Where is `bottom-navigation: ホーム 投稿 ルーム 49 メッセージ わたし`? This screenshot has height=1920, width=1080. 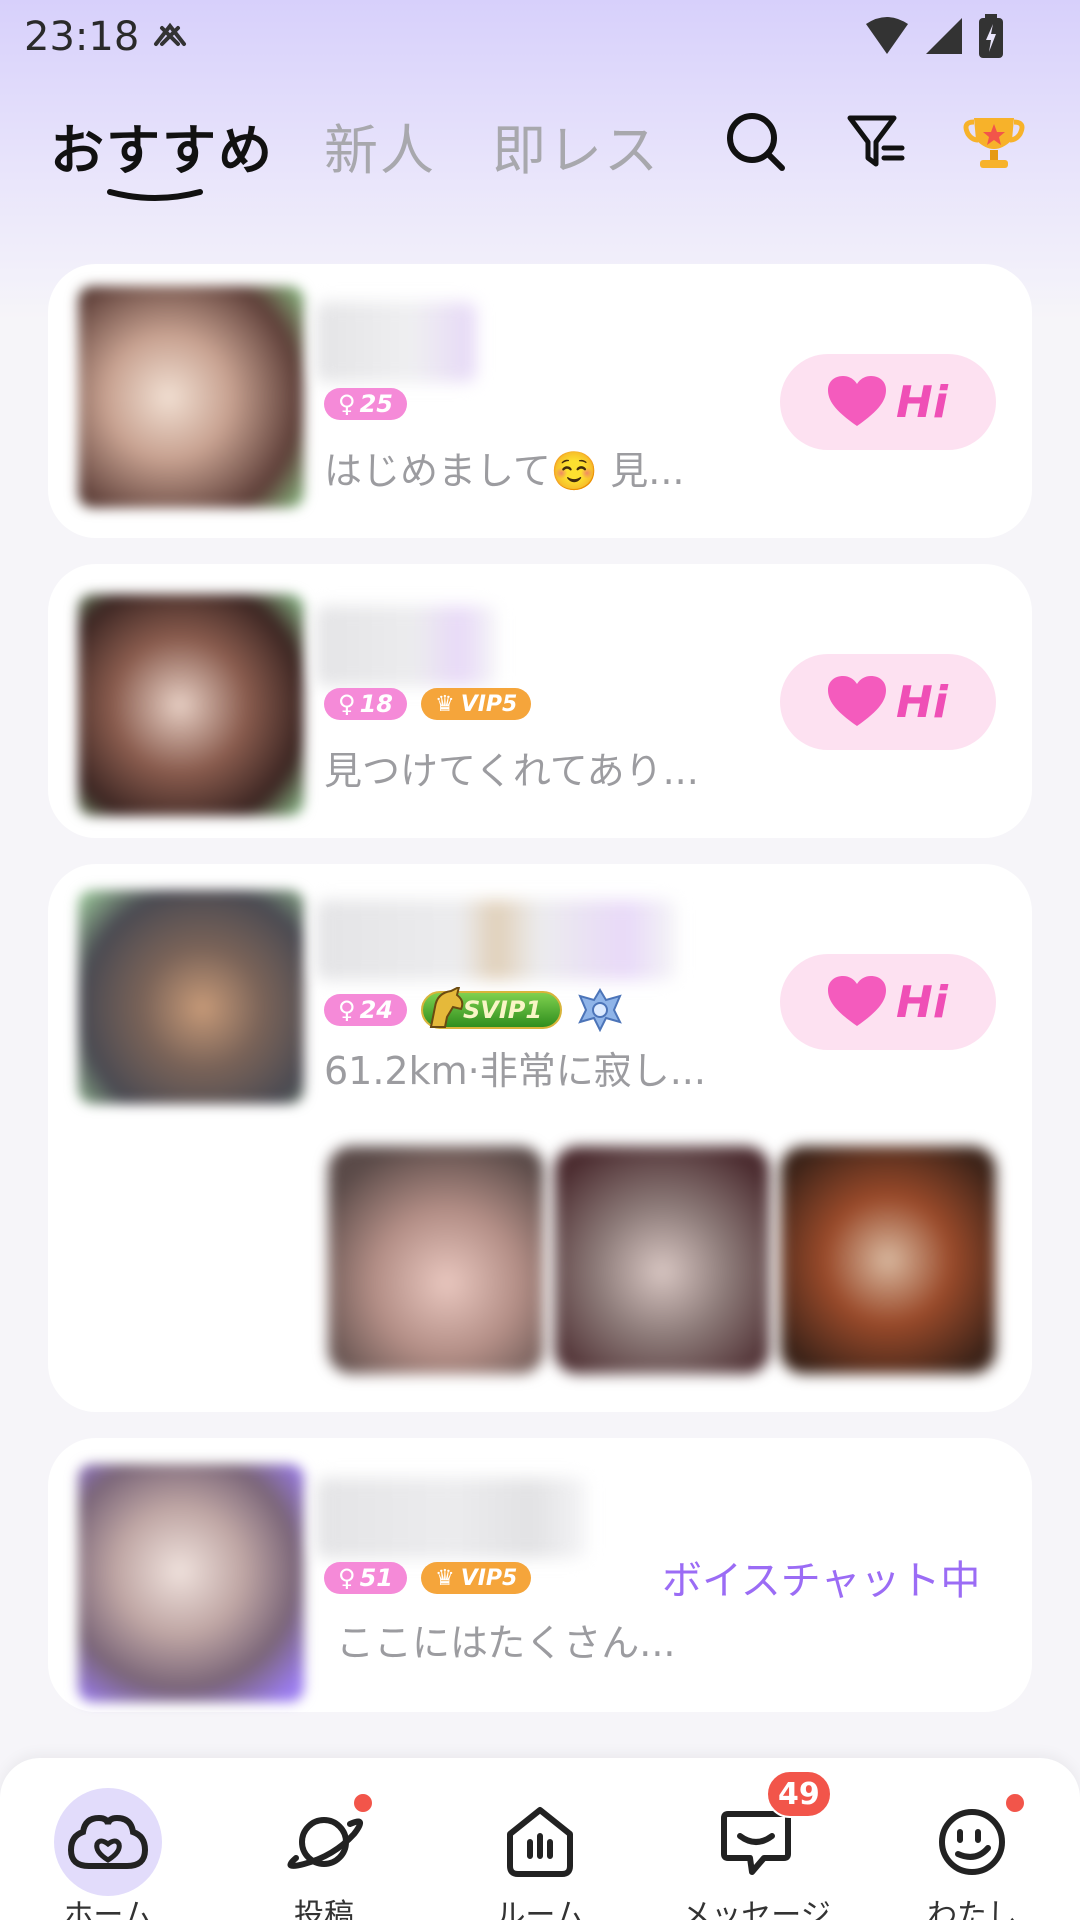
bottom-navigation: ホーム 投稿 ルーム 49 メッセージ わたし is located at coordinates (540, 1839).